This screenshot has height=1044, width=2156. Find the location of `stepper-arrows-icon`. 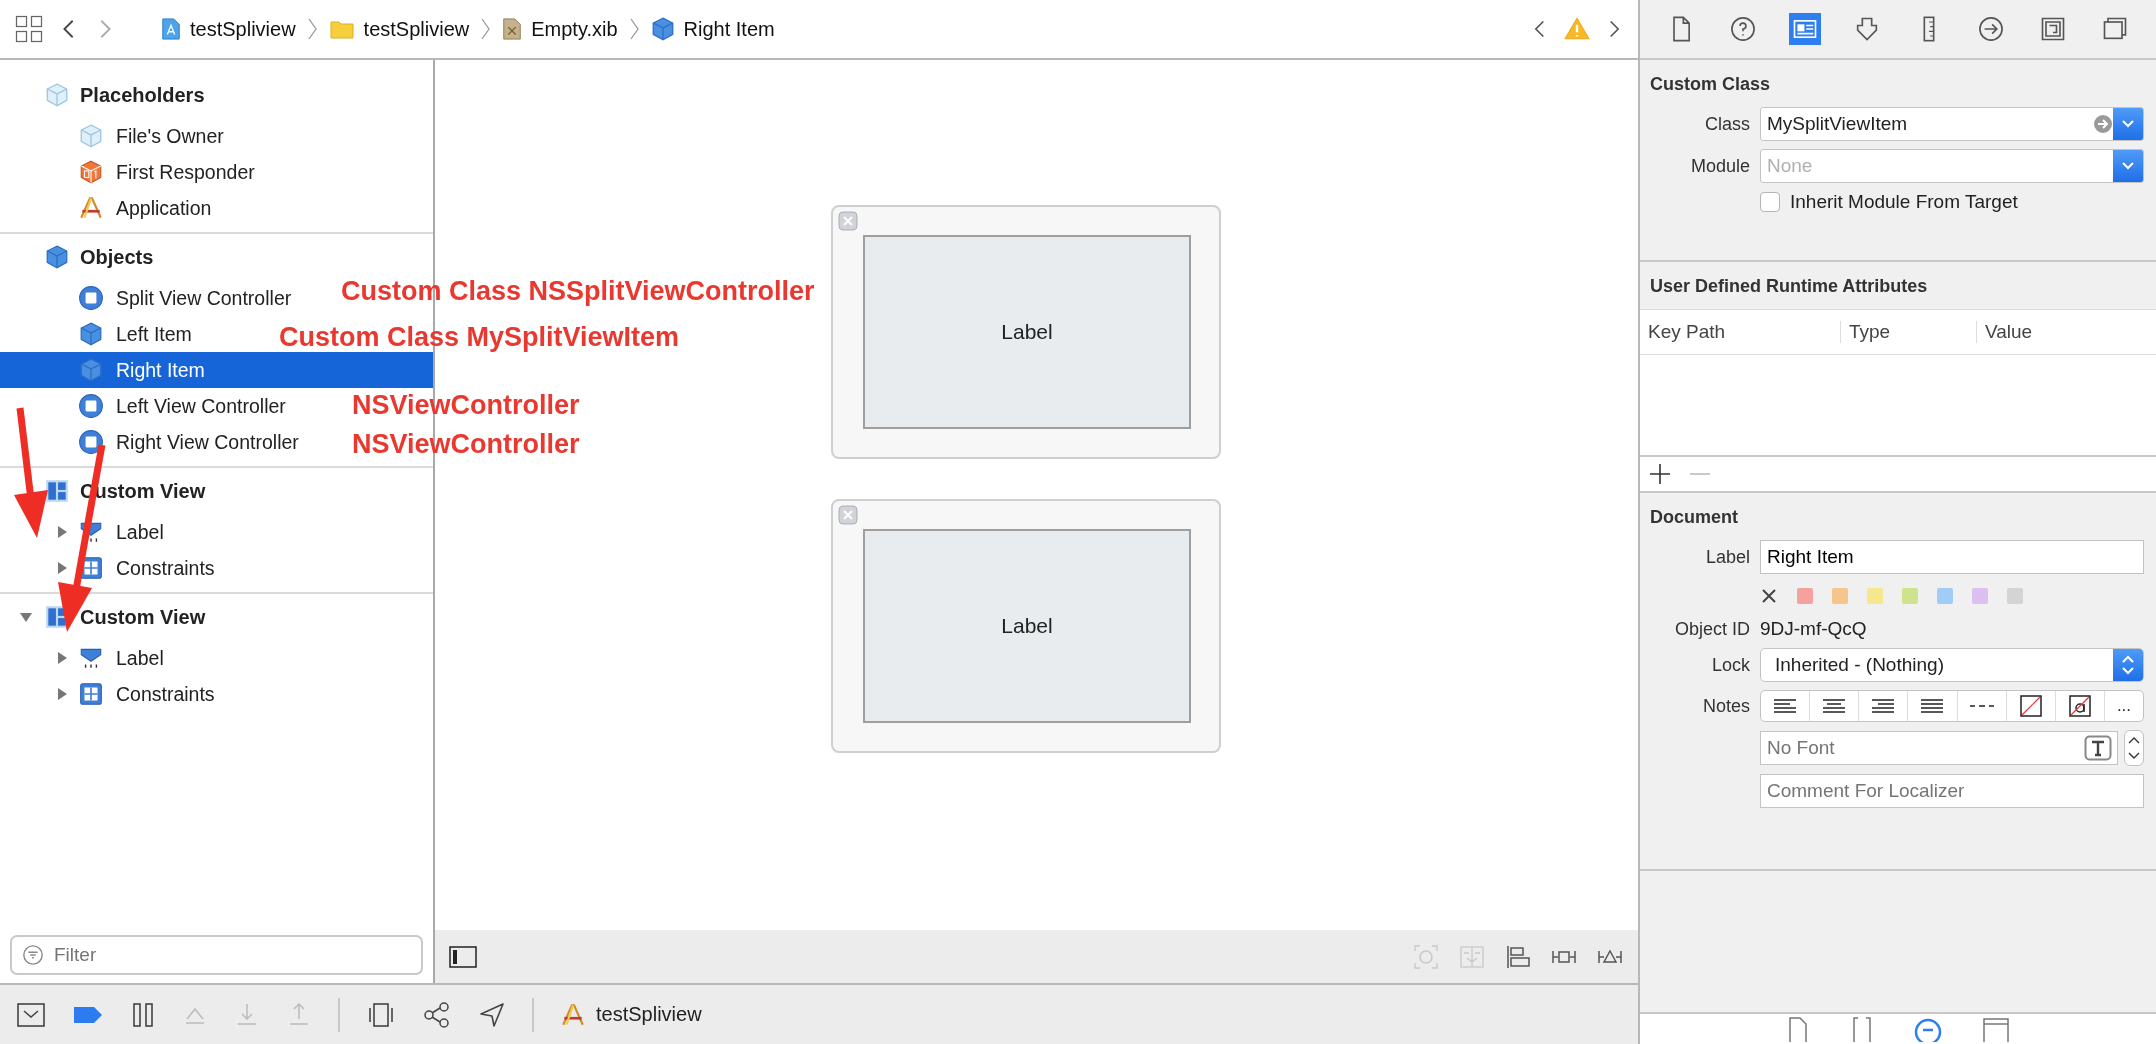

stepper-arrows-icon is located at coordinates (2128, 665).